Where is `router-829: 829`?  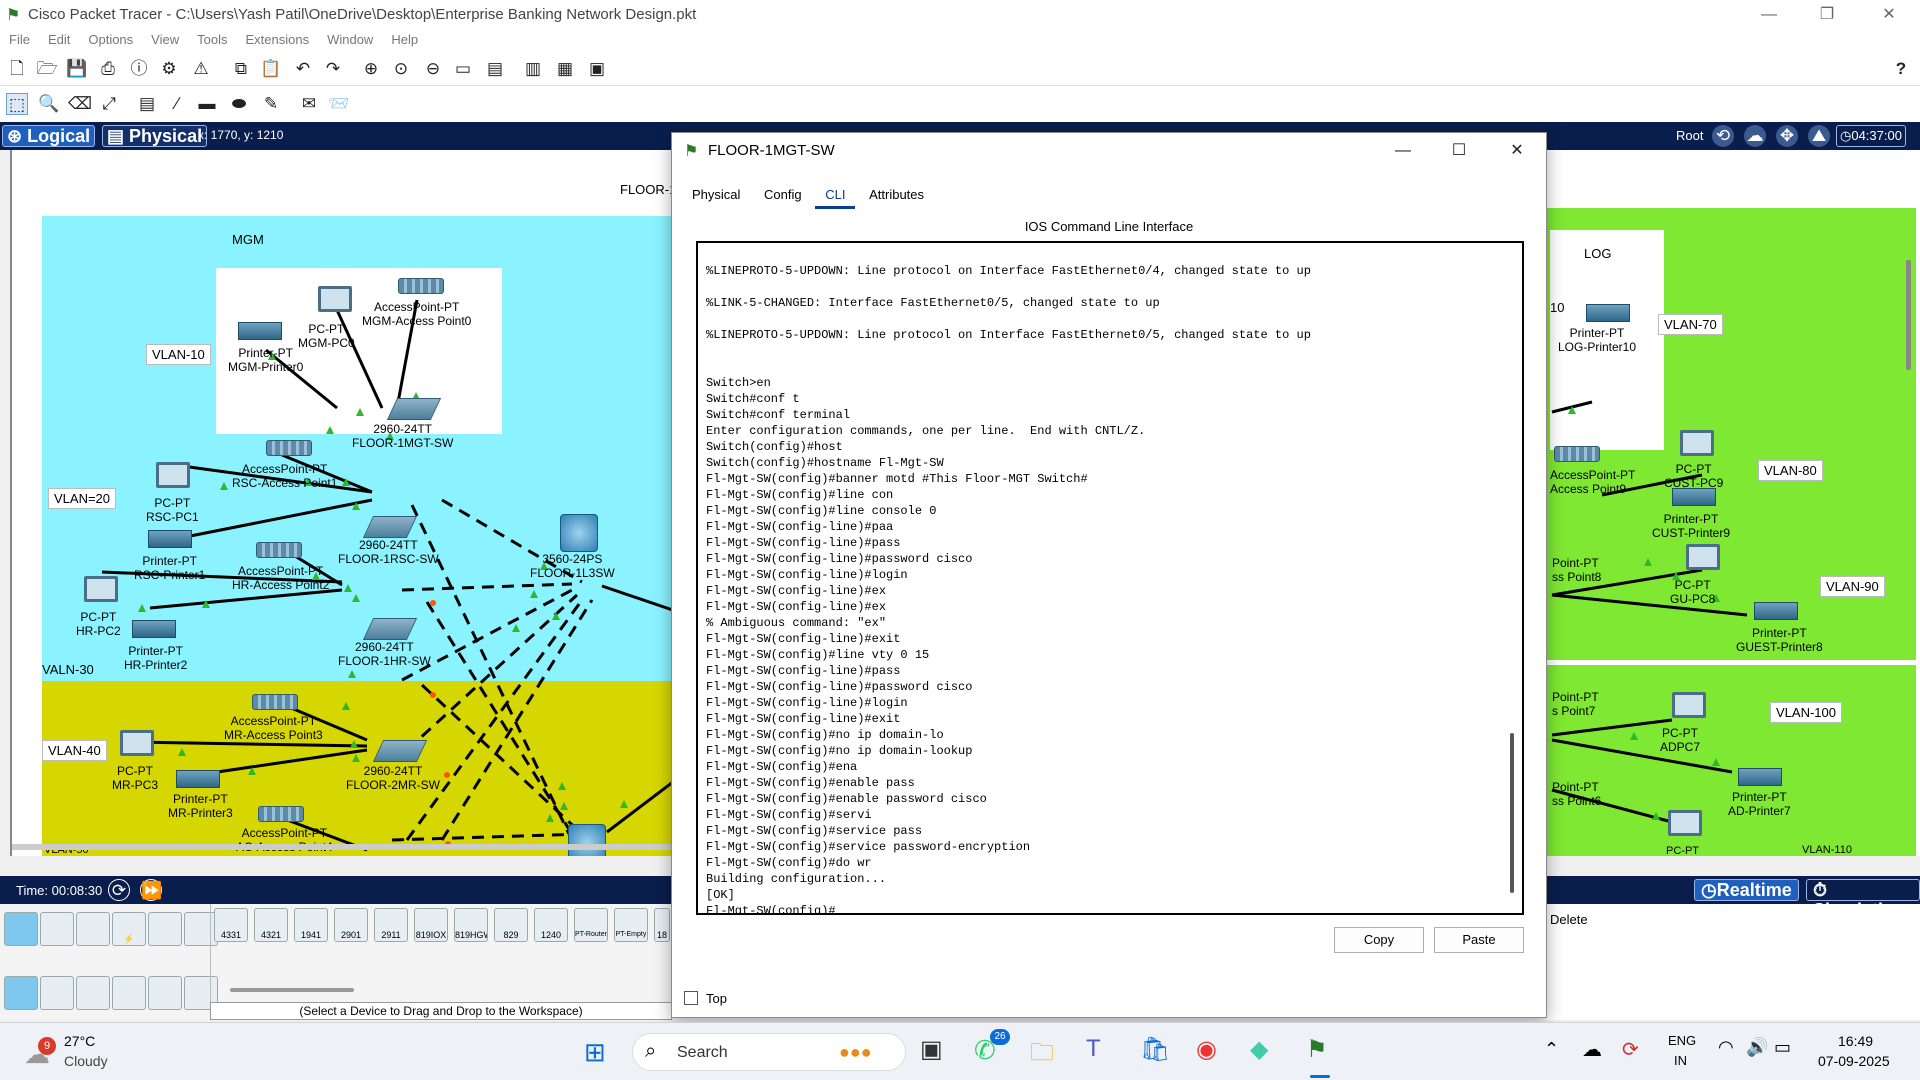
router-829: 829 is located at coordinates (511, 925).